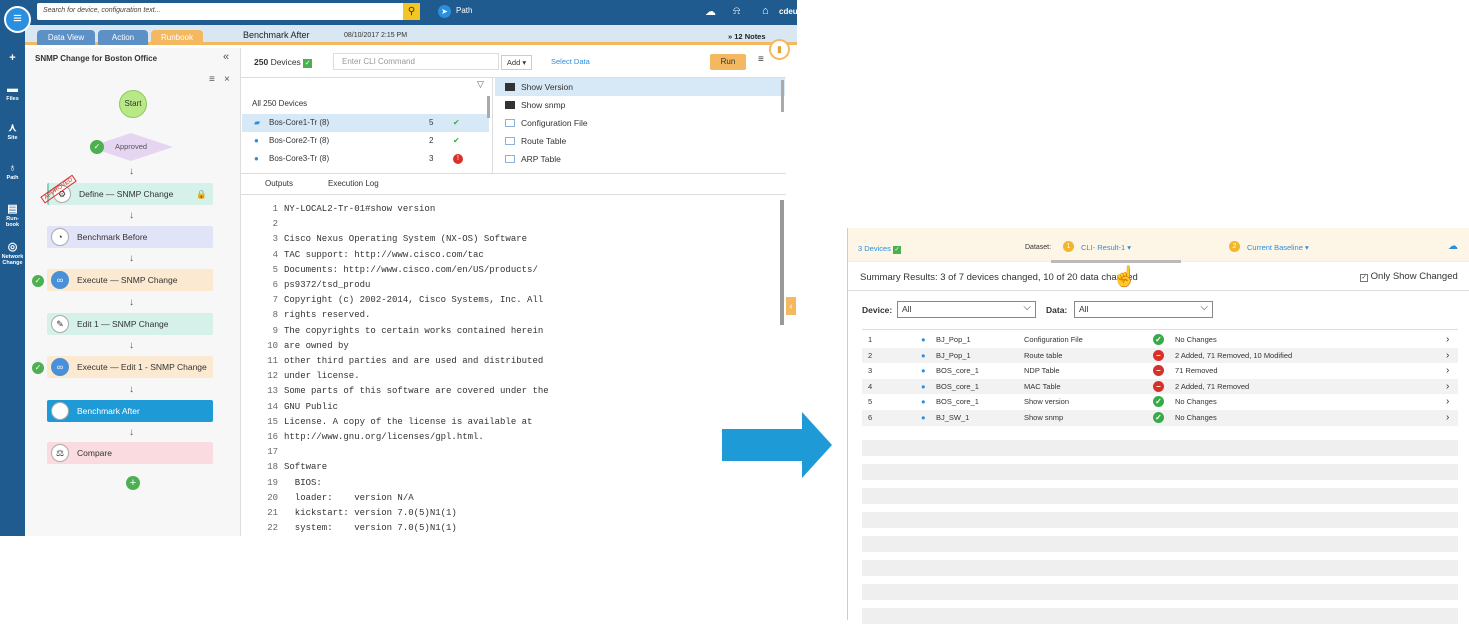 The image size is (1469, 624). I want to click on node-benchmark-before: ◔ Benchmark Before, so click(130, 237).